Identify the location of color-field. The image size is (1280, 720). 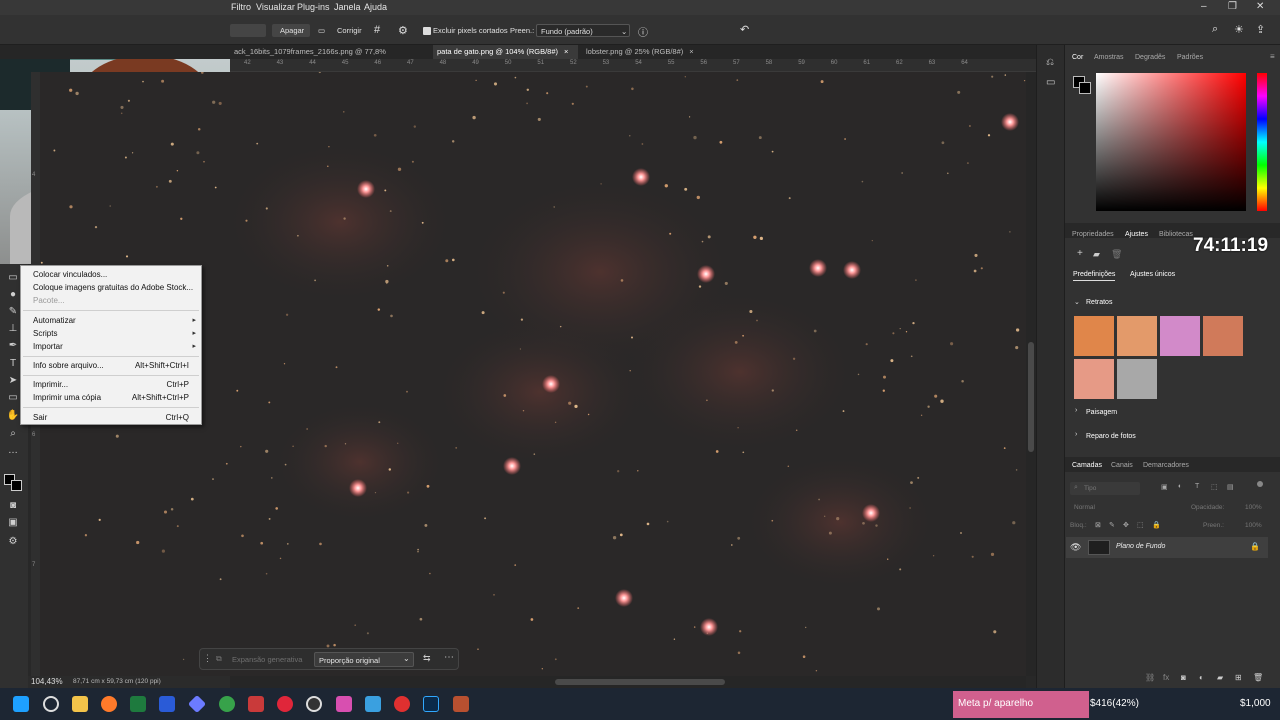
(1171, 142).